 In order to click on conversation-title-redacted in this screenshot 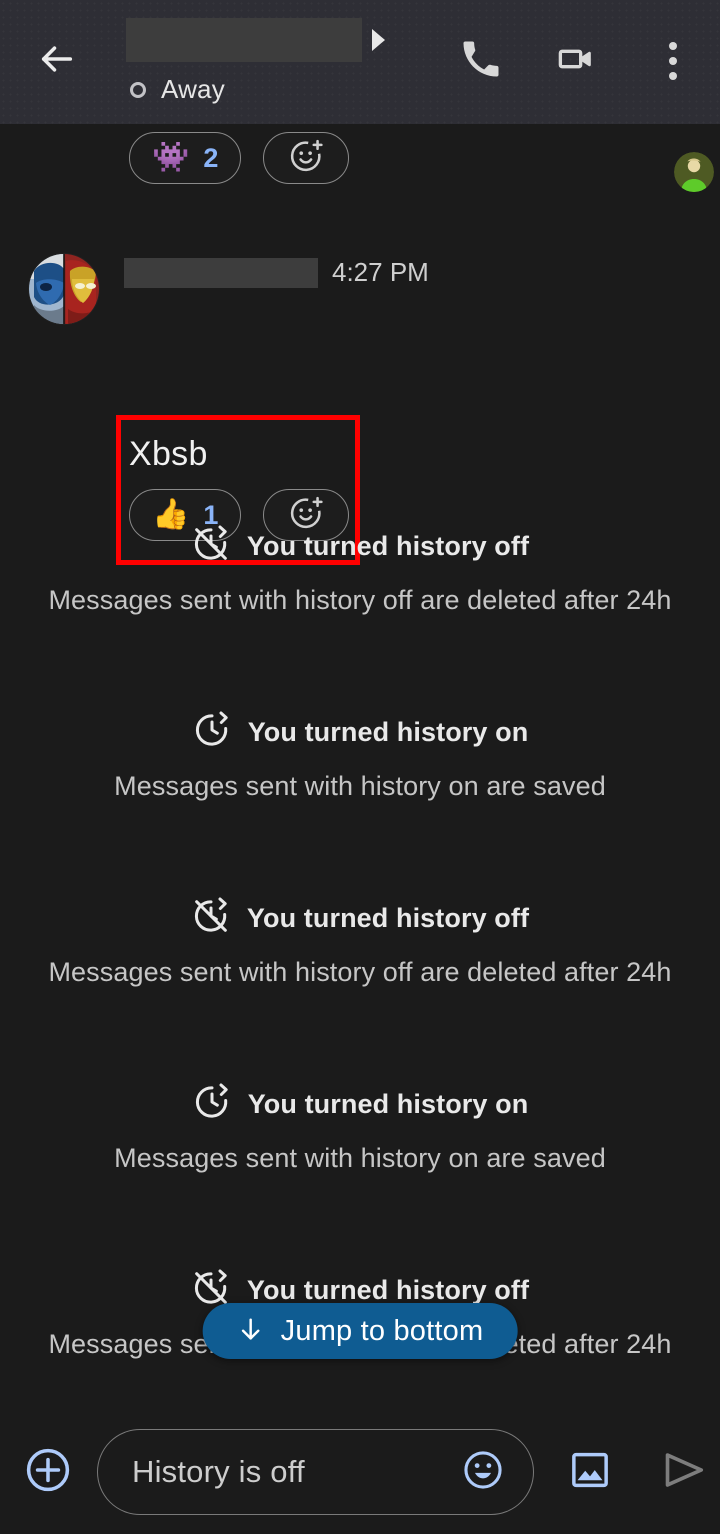, I will do `click(244, 40)`.